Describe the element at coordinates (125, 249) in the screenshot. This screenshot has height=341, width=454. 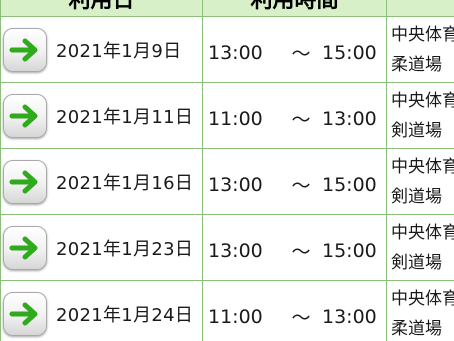
I see `usage-date: 2021年1月23日` at that location.